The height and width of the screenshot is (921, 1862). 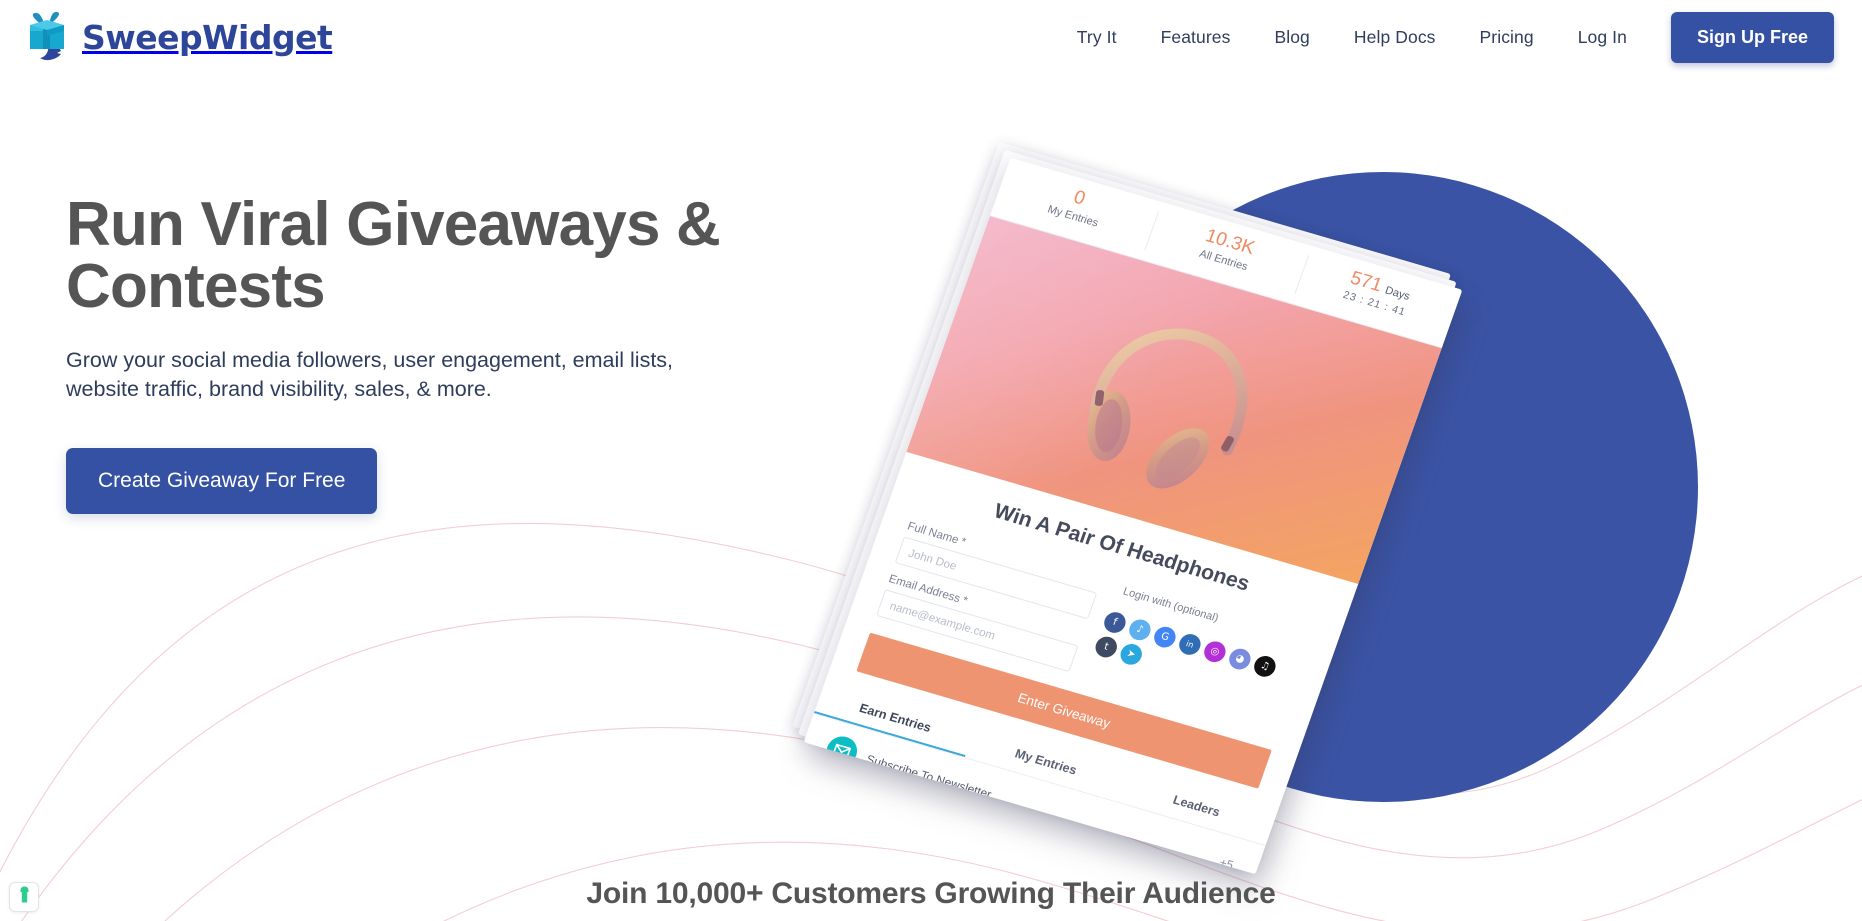 What do you see at coordinates (1291, 37) in the screenshot?
I see `nav-blog: Blog` at bounding box center [1291, 37].